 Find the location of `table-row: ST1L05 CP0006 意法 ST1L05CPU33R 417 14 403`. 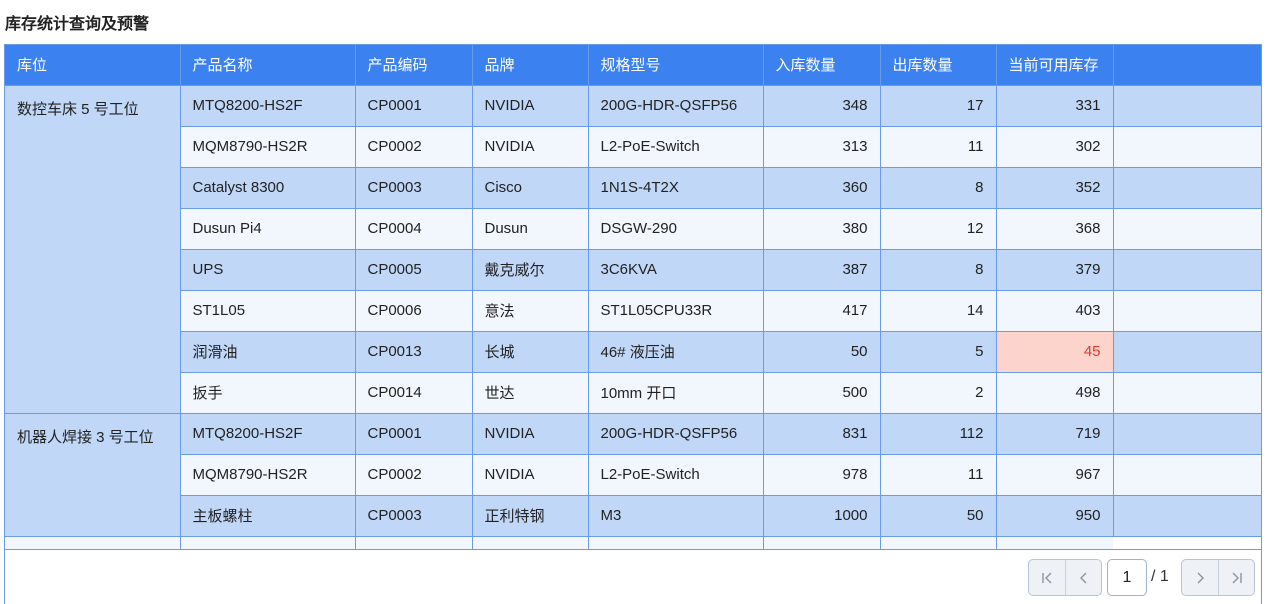

table-row: ST1L05 CP0006 意法 ST1L05CPU33R 417 14 403 is located at coordinates (633, 311).